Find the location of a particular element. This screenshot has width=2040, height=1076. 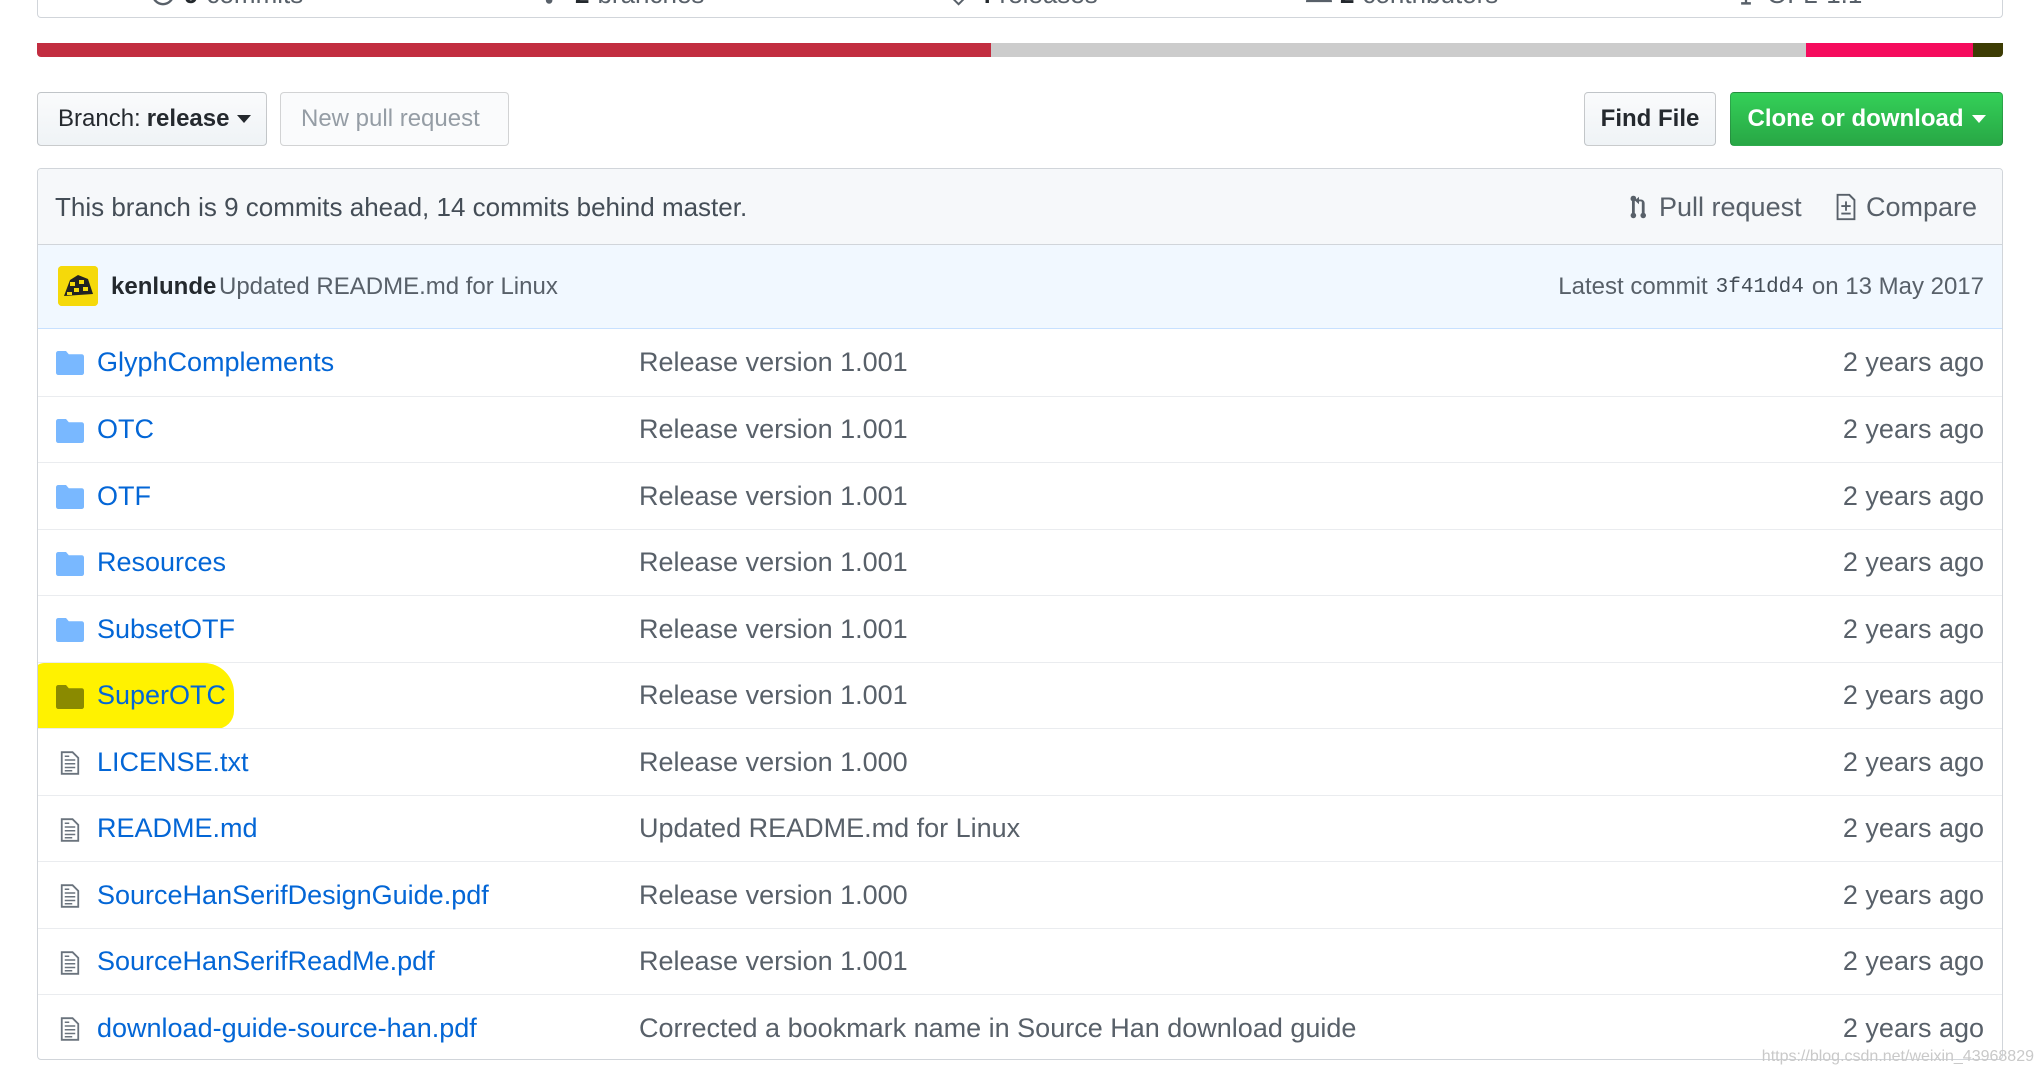

file-name-link: SuperOTC is located at coordinates (161, 696).